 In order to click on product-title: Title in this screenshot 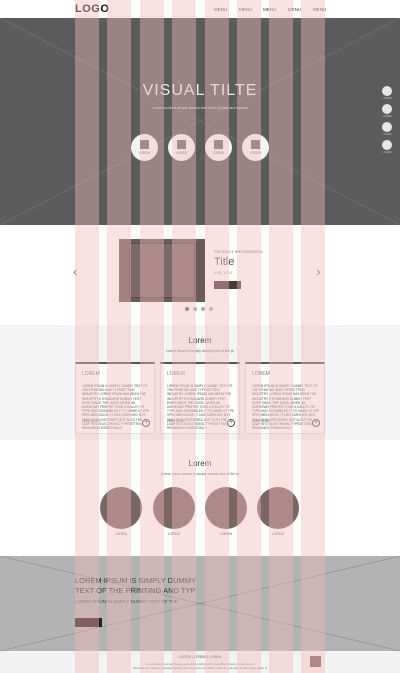, I will do `click(224, 262)`.